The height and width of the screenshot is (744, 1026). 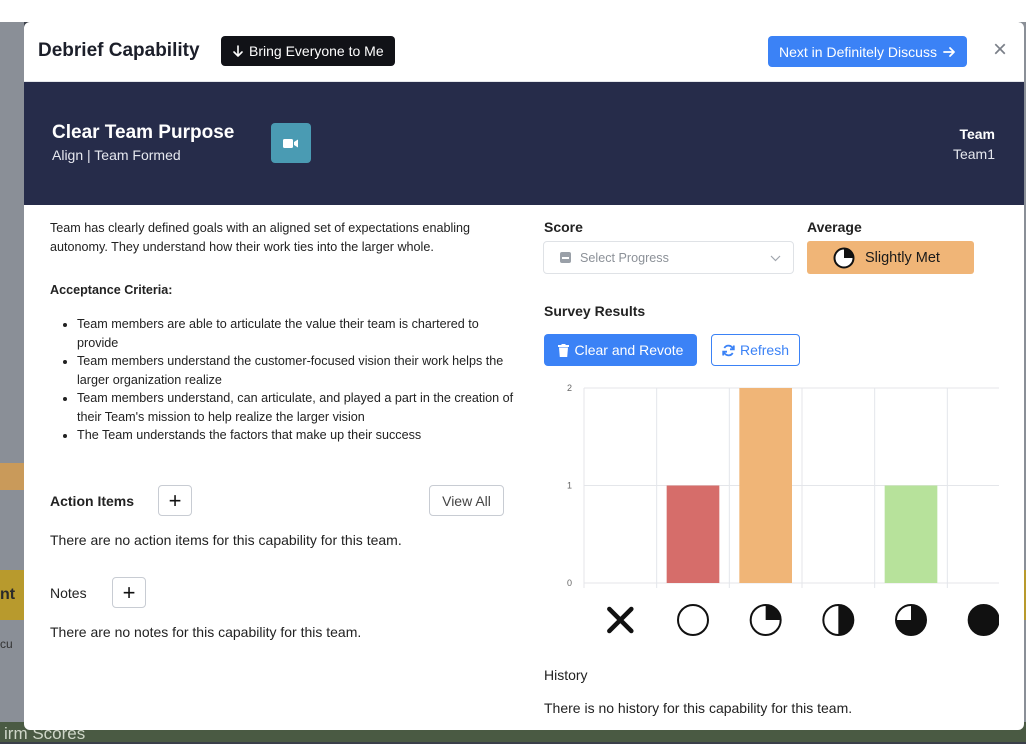 I want to click on modal-title: Debrief Capability, so click(x=119, y=50).